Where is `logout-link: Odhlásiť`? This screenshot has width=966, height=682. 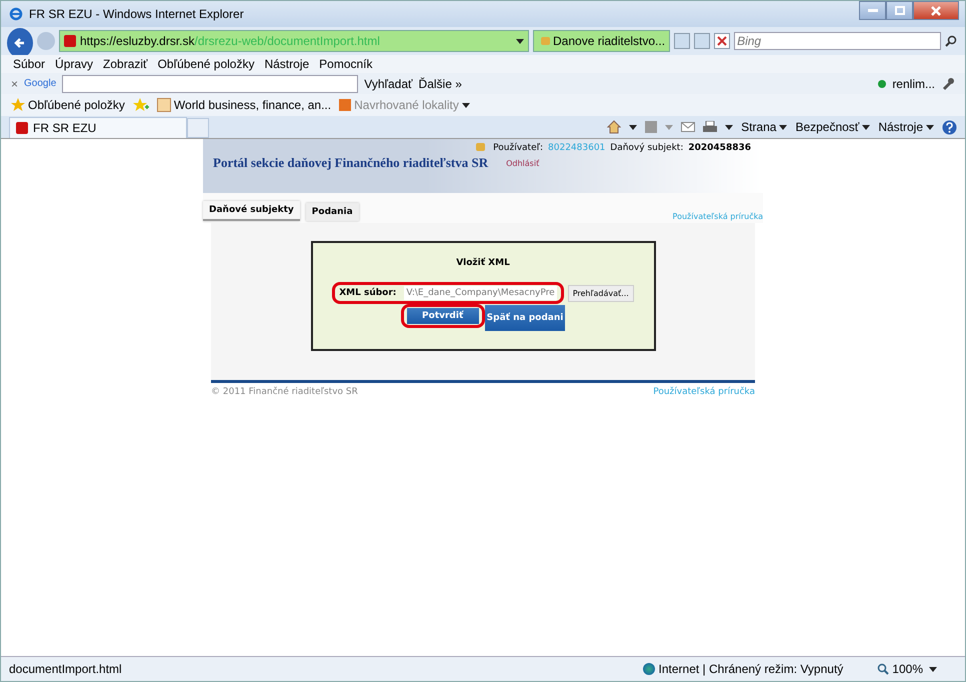
logout-link: Odhlásiť is located at coordinates (523, 163).